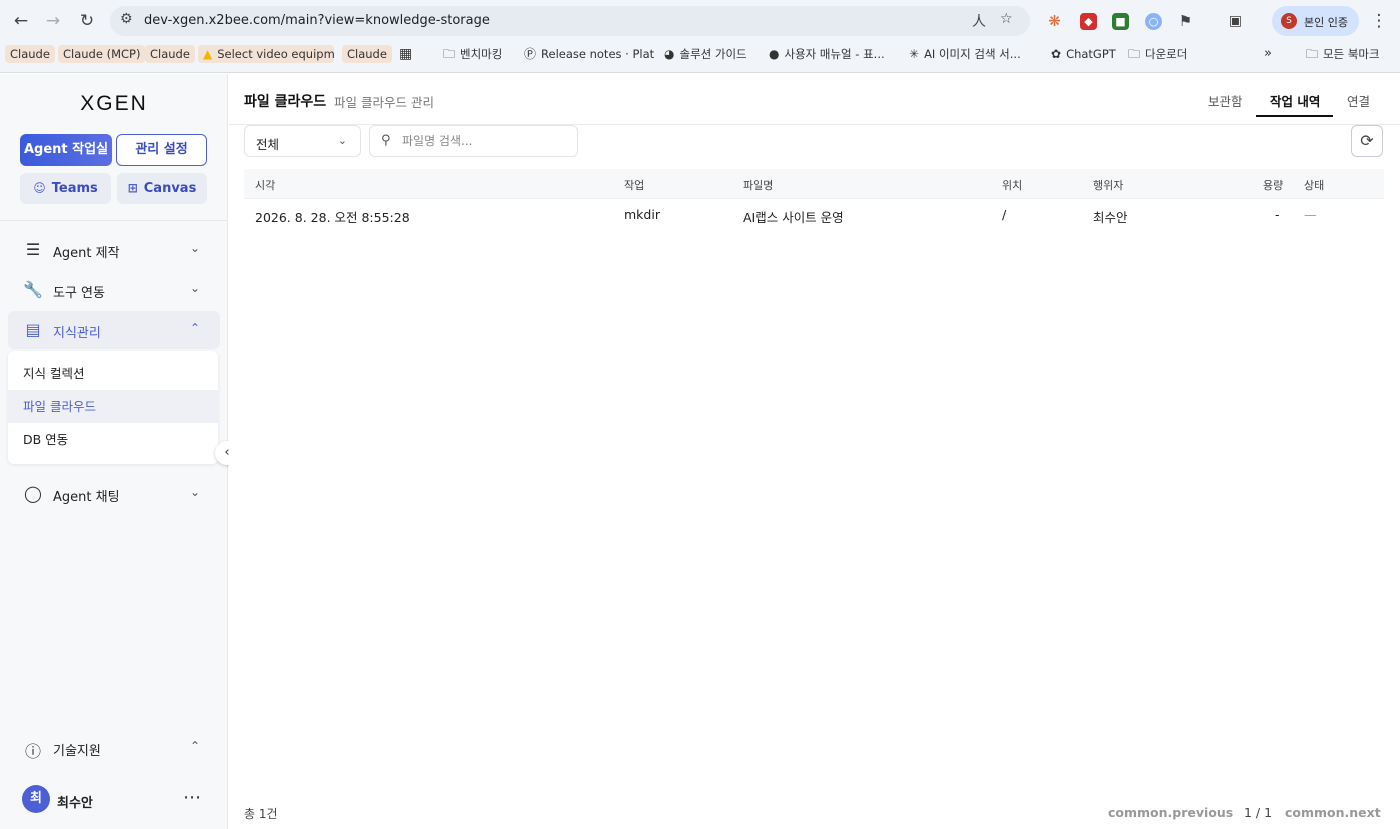  I want to click on red-extension-icon: ◆, so click(1088, 21).